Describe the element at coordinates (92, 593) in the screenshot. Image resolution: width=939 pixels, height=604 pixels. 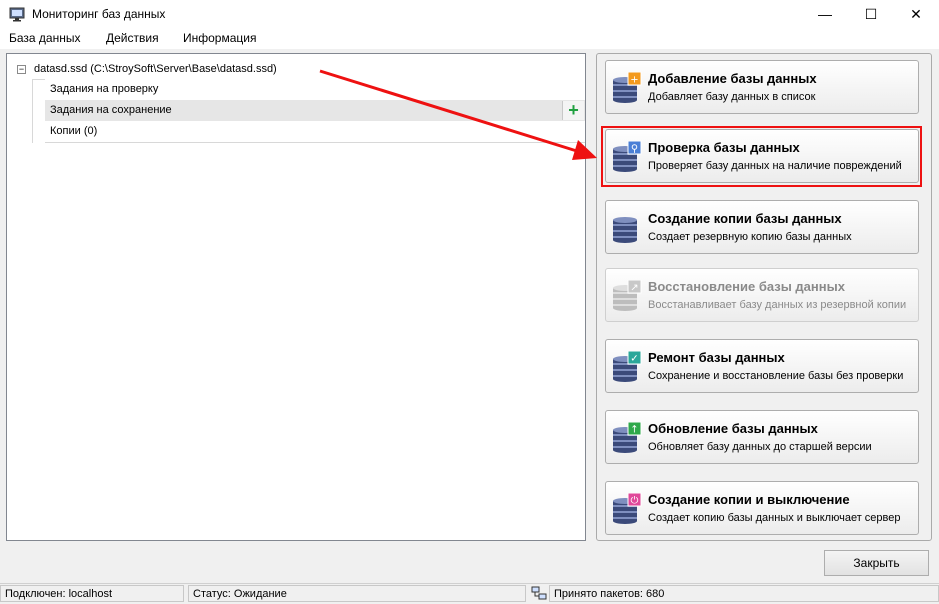
I see `status-connected: Подключен: localhost` at that location.